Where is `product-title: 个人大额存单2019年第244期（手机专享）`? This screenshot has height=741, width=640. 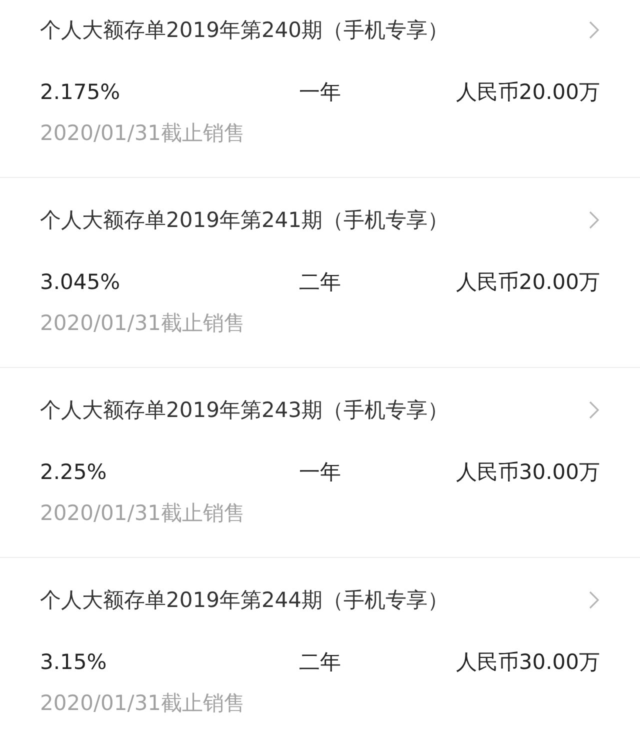
product-title: 个人大额存单2019年第244期（手机专享） is located at coordinates (244, 600).